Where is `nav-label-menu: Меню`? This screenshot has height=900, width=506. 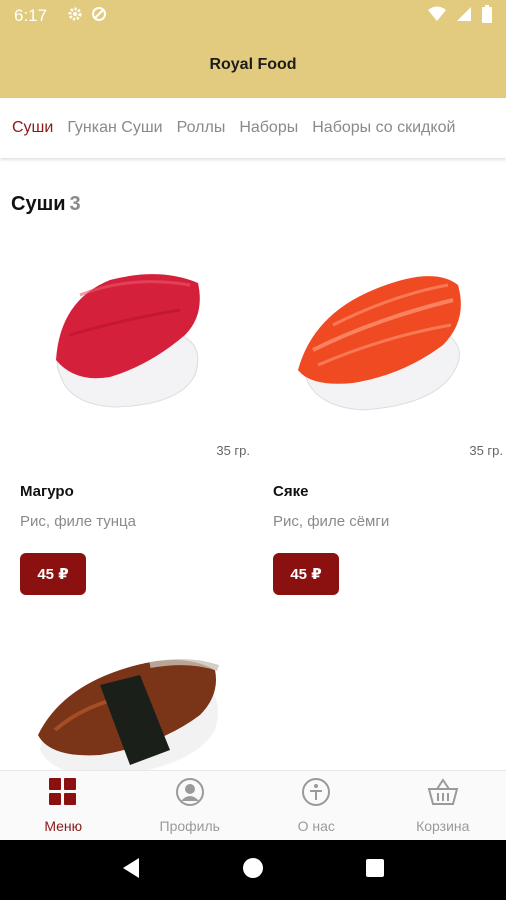
nav-label-menu: Меню is located at coordinates (63, 826).